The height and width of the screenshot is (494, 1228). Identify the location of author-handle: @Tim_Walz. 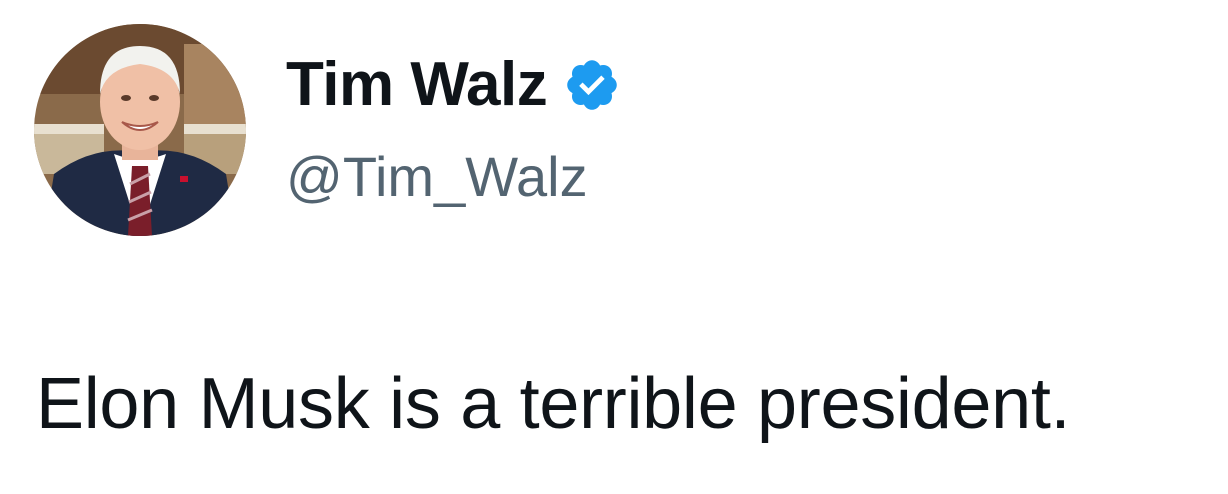
(437, 177).